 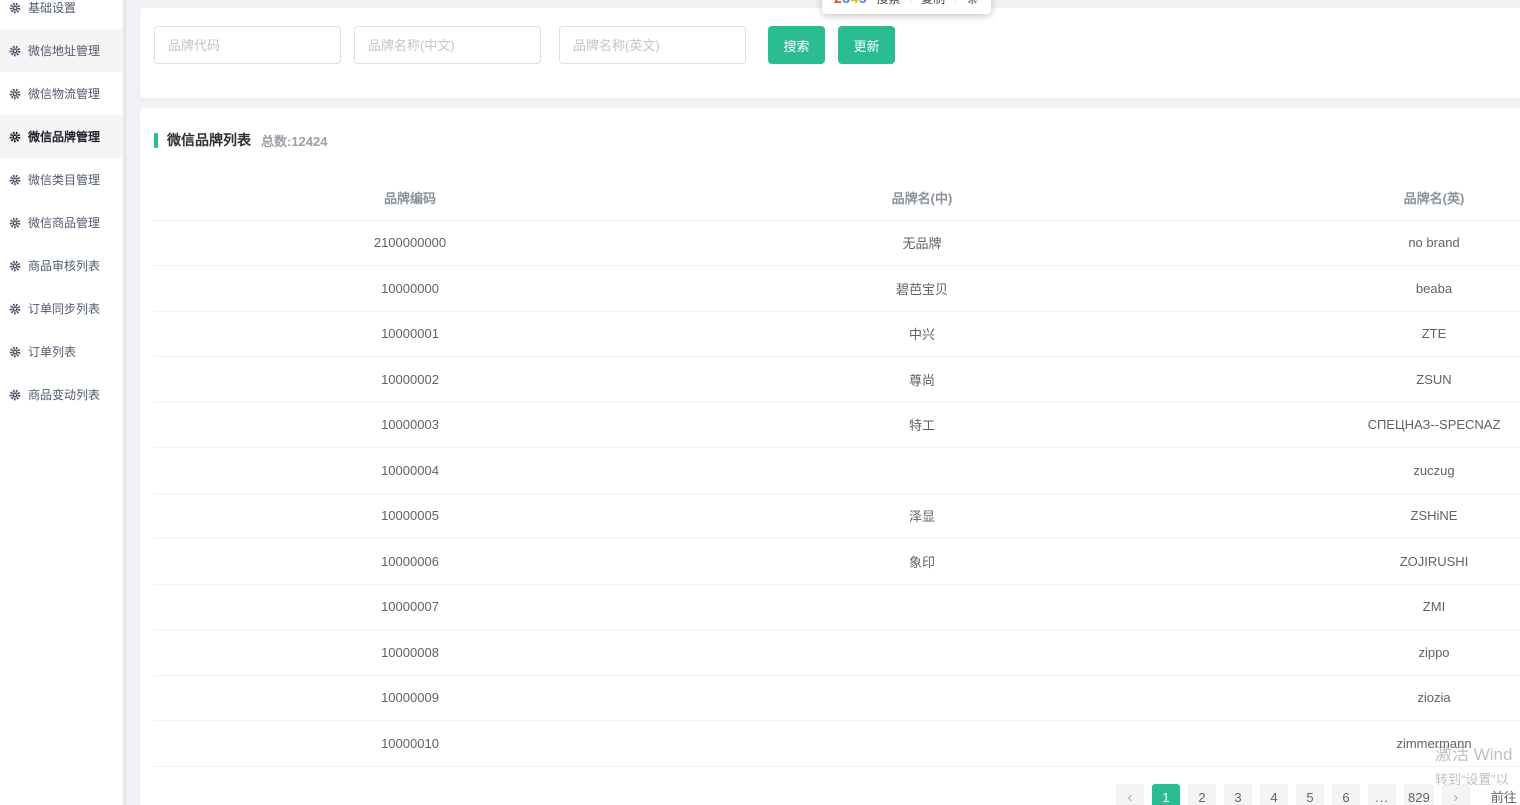 I want to click on table-cell: 无品牌, so click(x=922, y=243).